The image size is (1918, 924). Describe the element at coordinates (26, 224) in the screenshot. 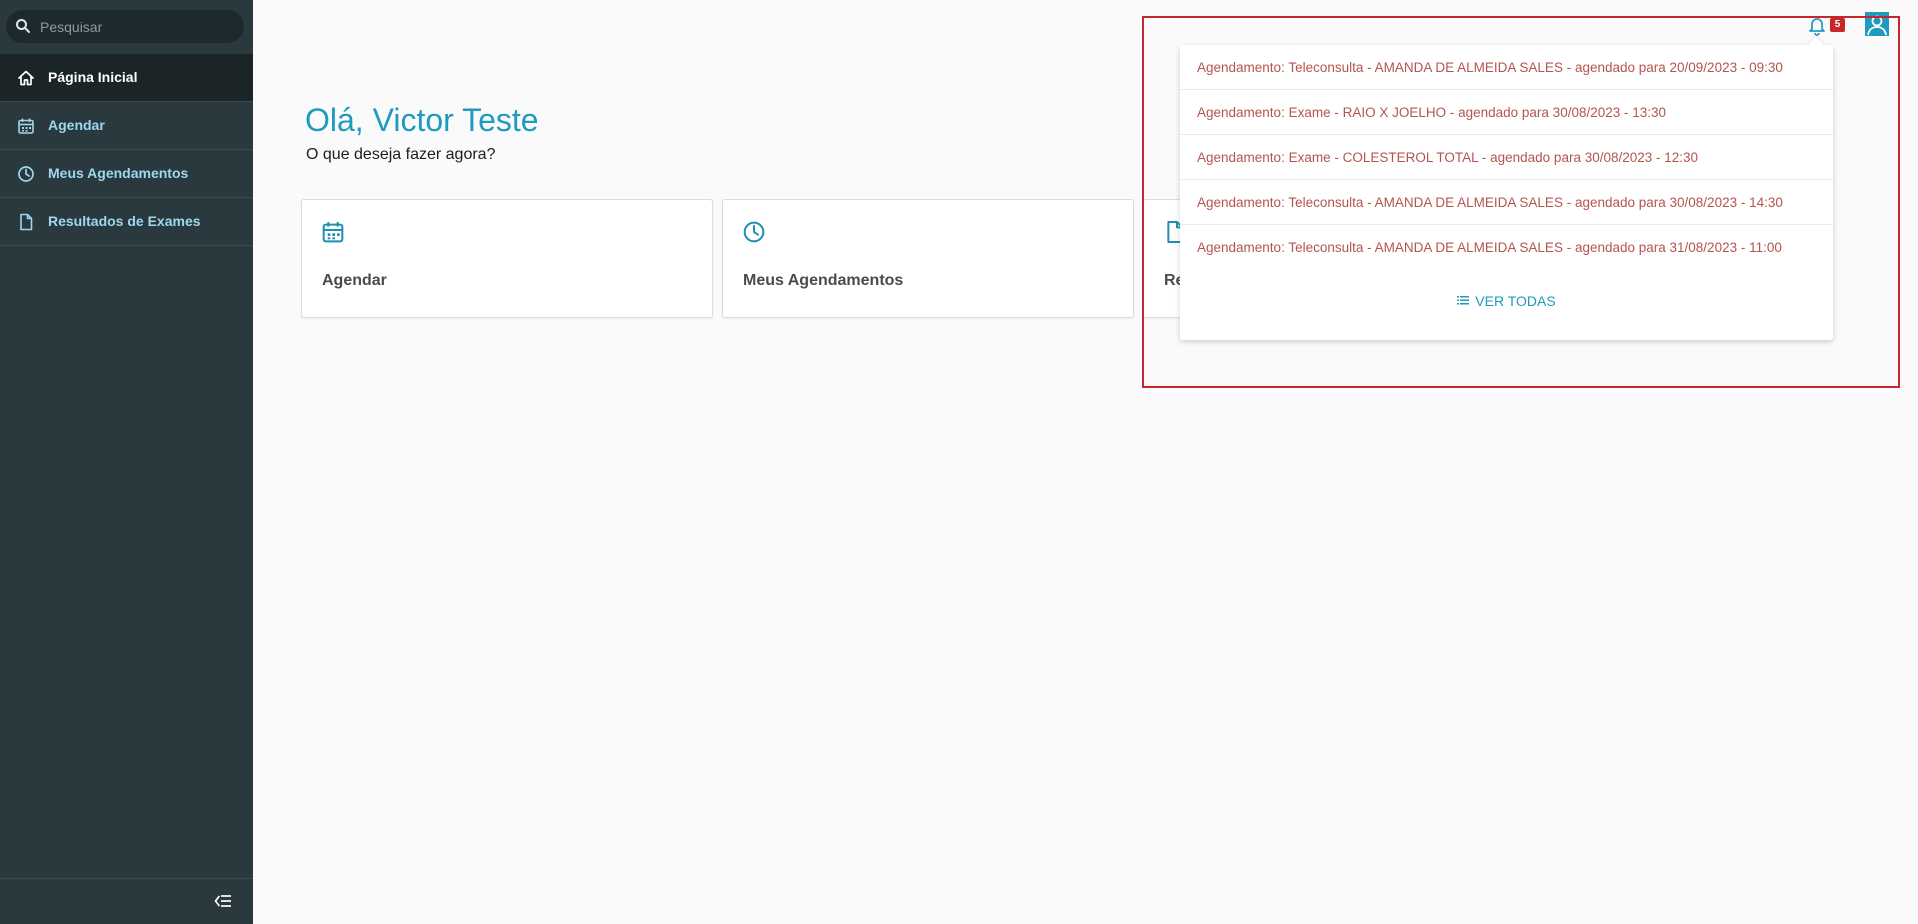

I see `document-icon` at that location.